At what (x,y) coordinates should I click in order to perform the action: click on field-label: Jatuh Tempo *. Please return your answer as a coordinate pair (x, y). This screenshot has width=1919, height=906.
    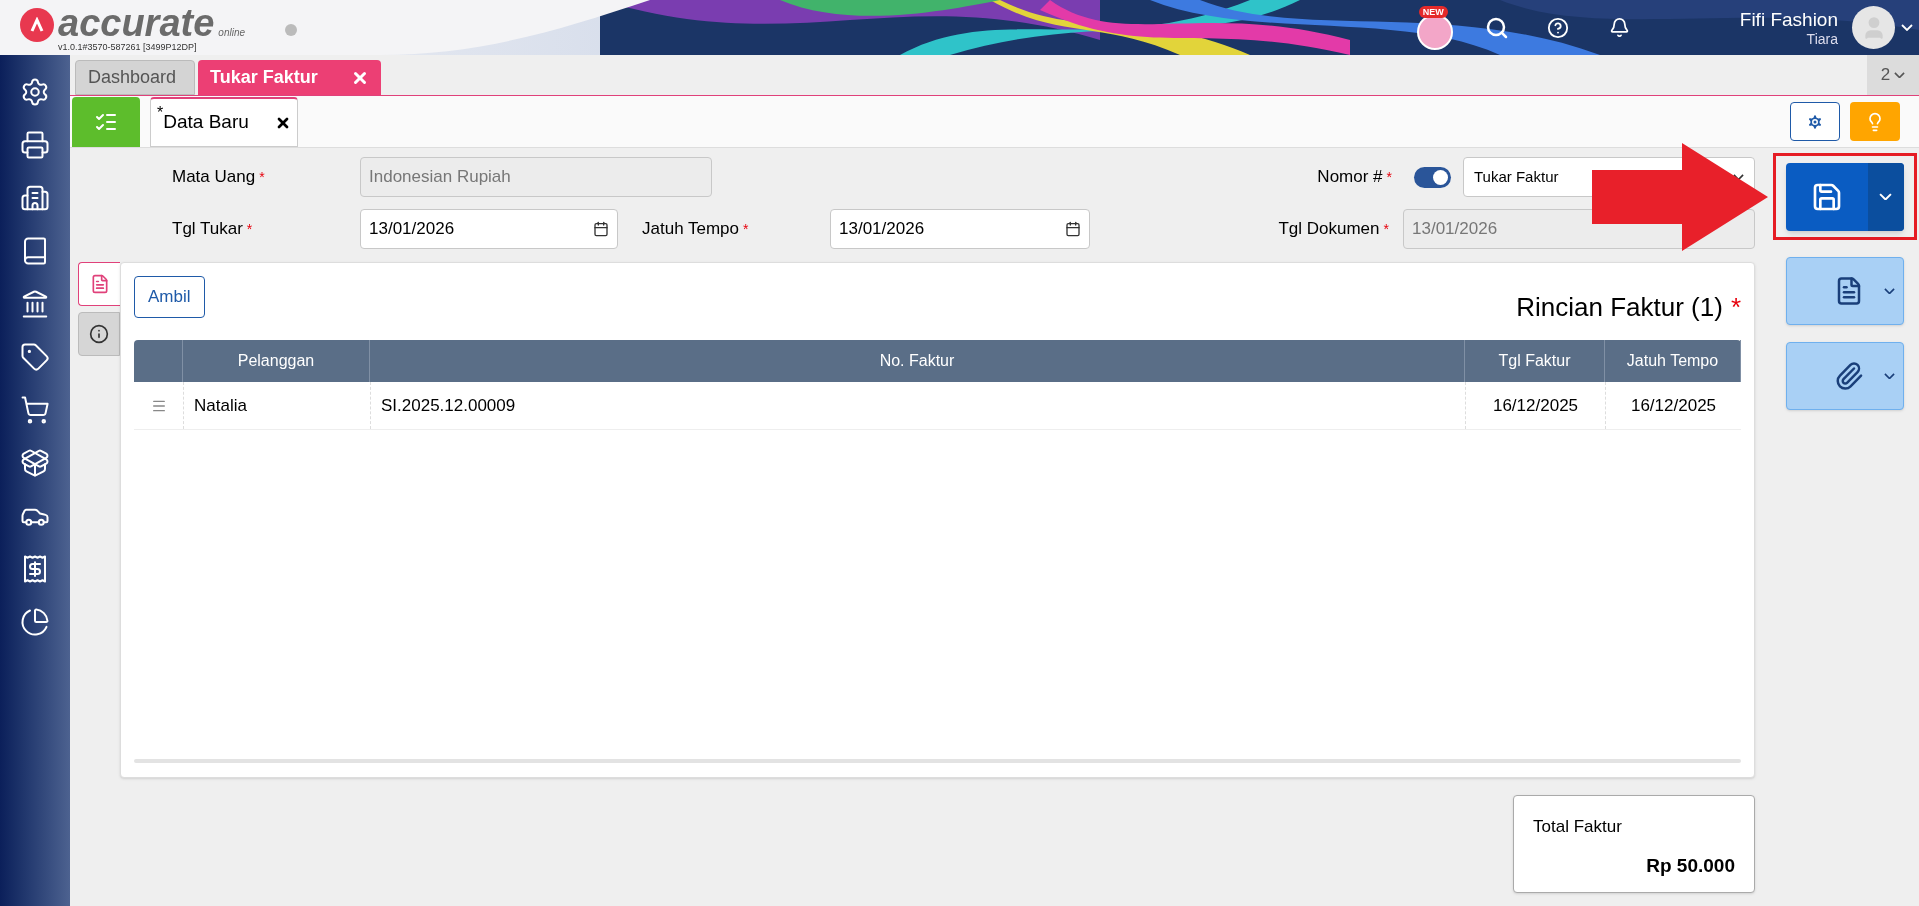
    Looking at the image, I should click on (696, 229).